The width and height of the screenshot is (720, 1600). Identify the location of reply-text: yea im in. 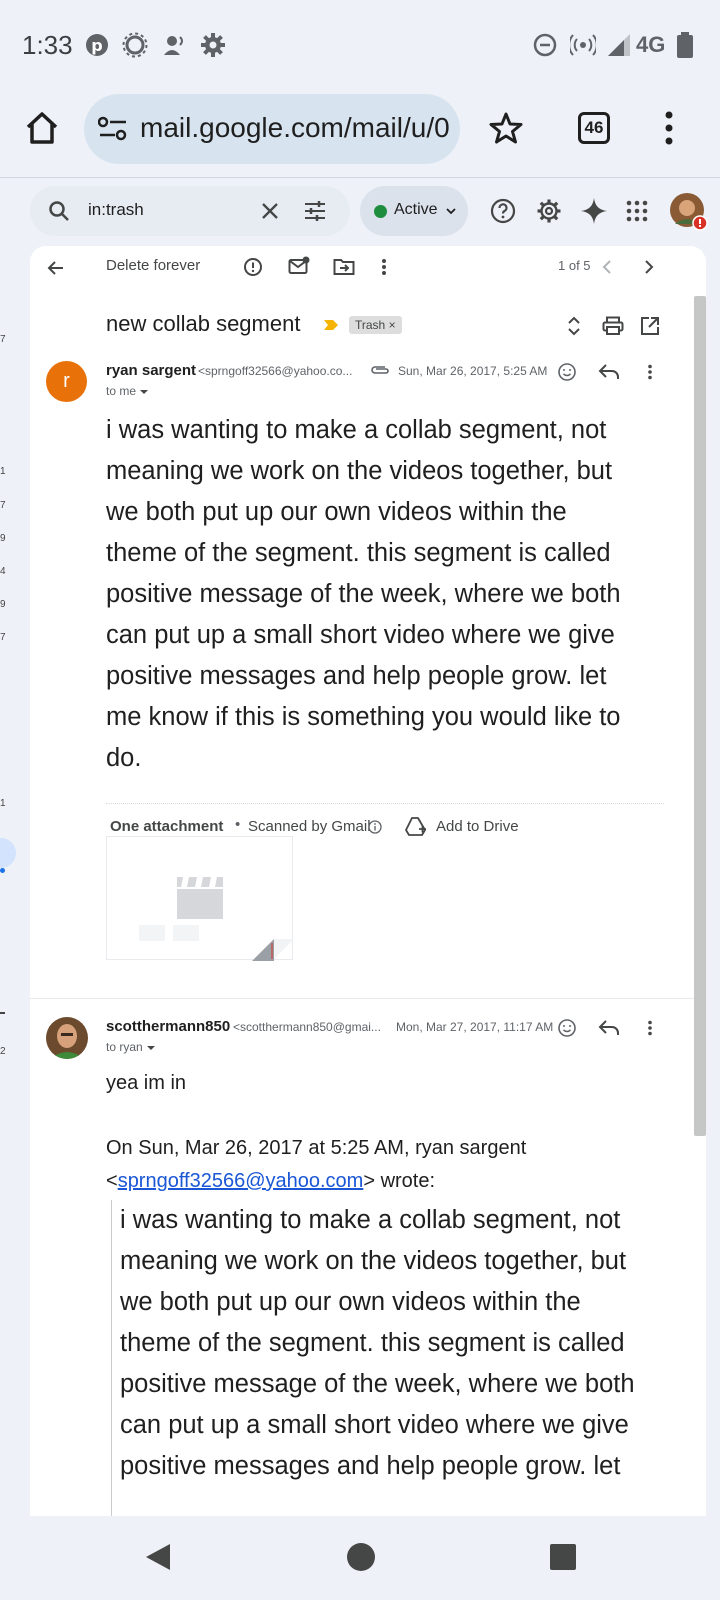
(146, 1083).